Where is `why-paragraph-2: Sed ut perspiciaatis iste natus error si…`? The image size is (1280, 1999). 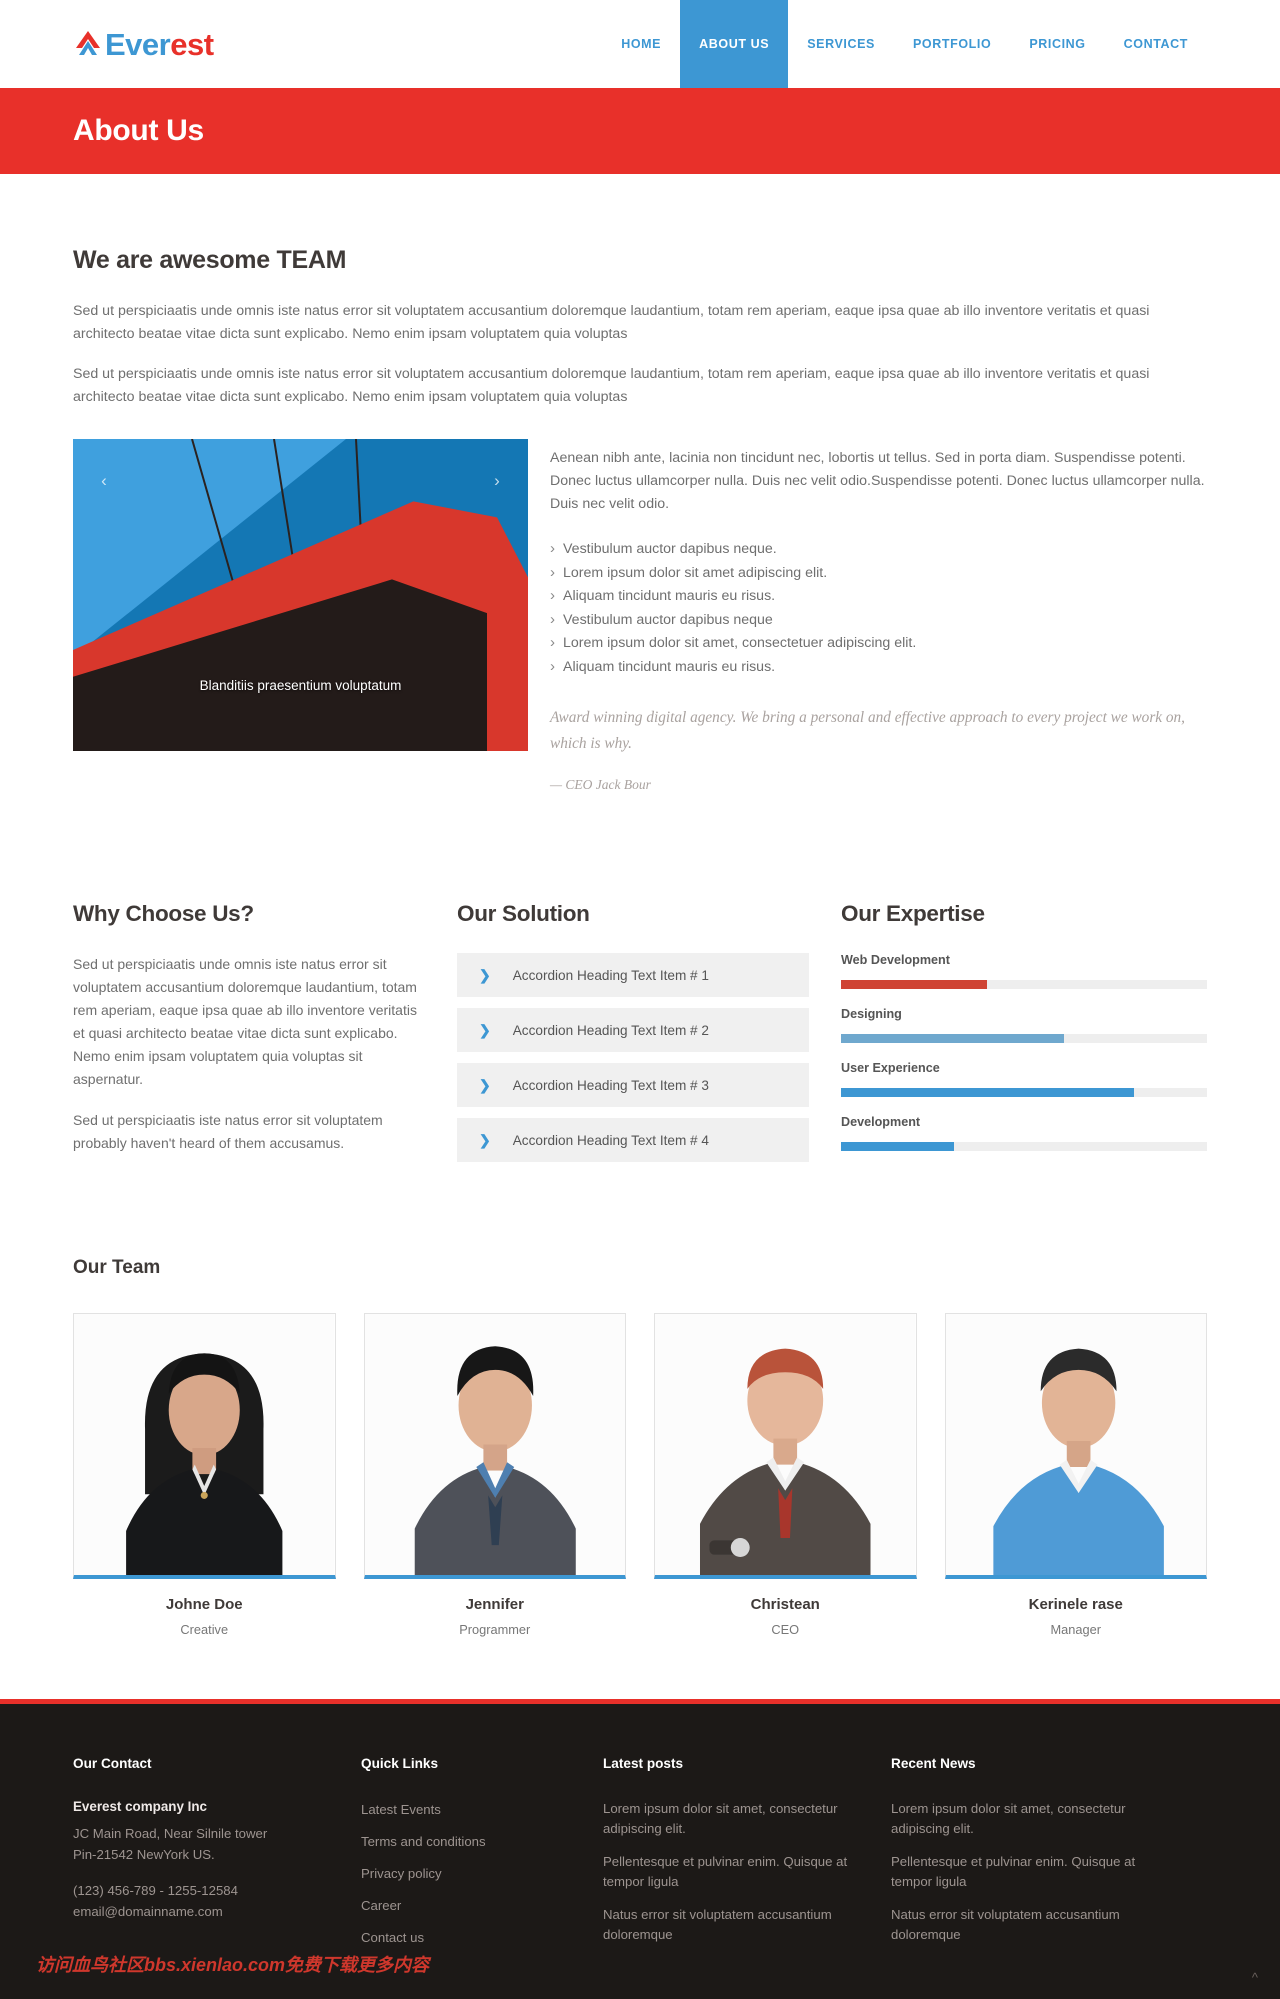
why-paragraph-2: Sed ut perspiciaatis iste natus error si… is located at coordinates (228, 1131).